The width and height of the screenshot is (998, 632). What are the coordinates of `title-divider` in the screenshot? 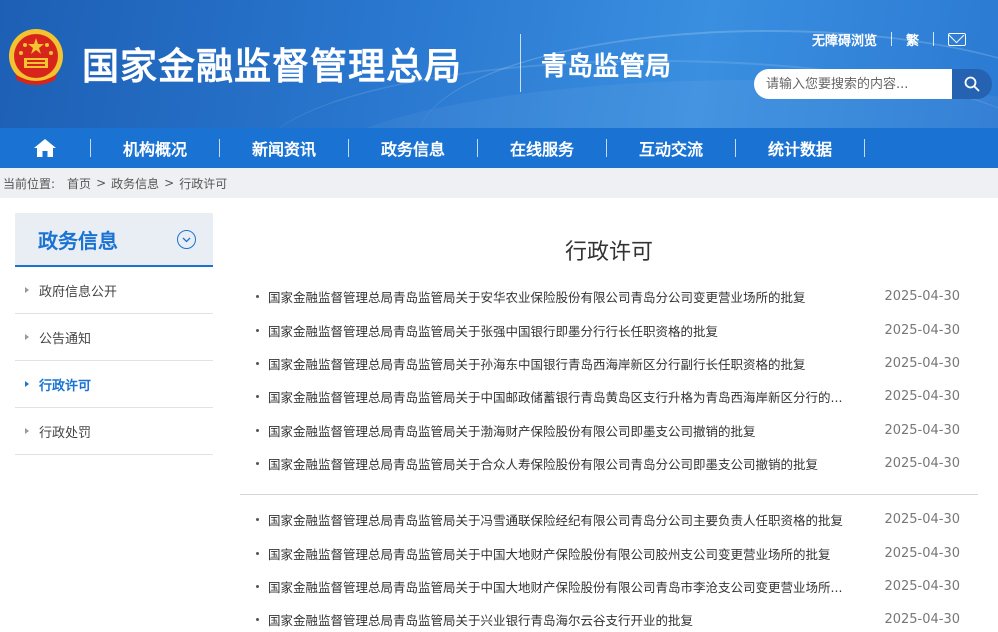 It's located at (520, 63).